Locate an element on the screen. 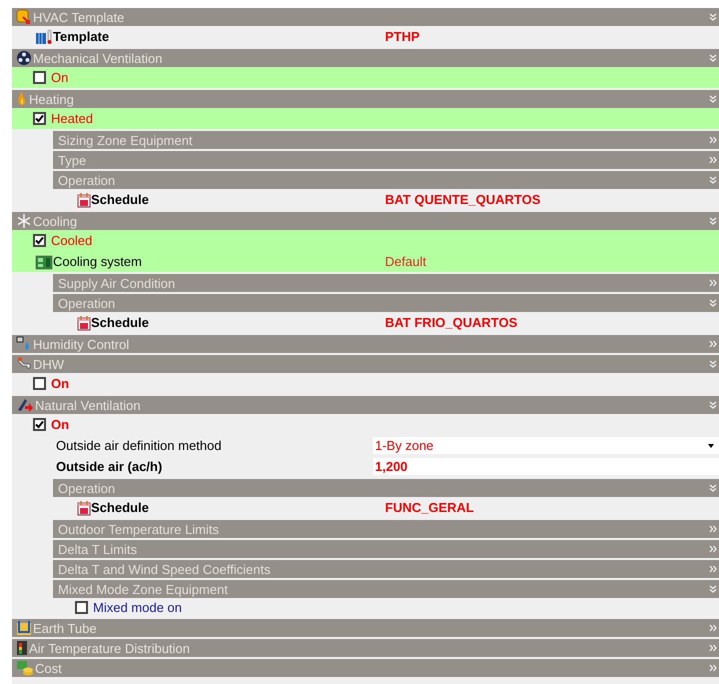 Image resolution: width=719 pixels, height=684 pixels. section-header: Earth Tube is located at coordinates (365, 628).